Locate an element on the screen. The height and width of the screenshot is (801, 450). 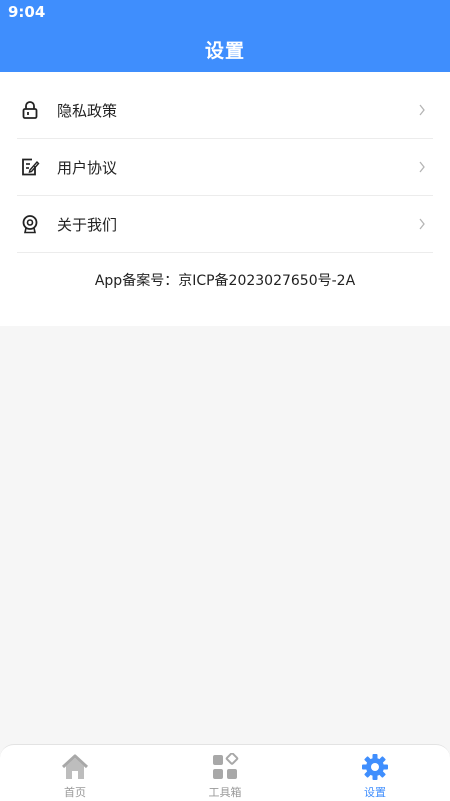
menu-item-label: 关于我们 is located at coordinates (87, 224).